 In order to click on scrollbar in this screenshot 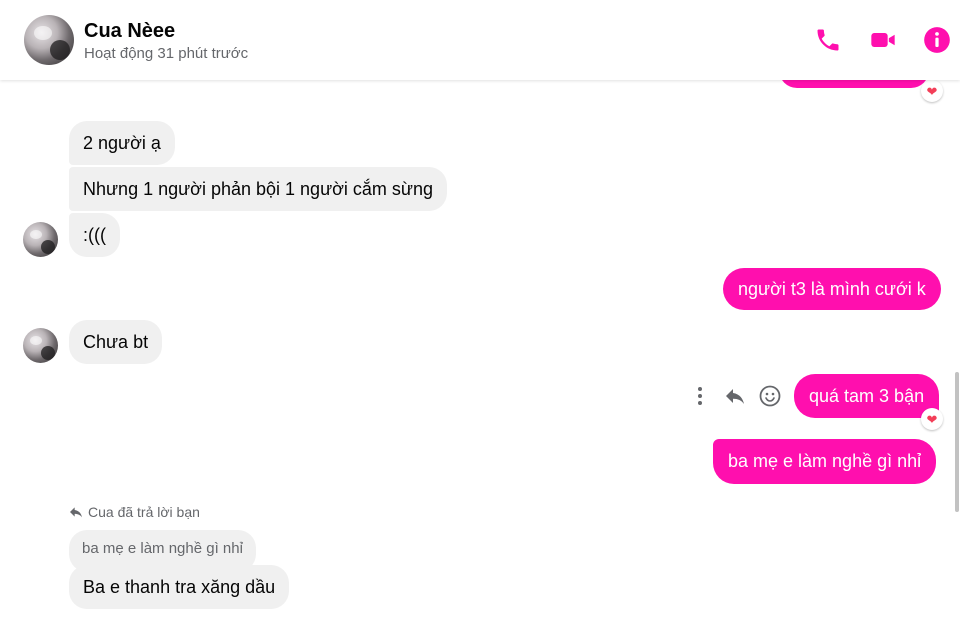, I will do `click(957, 442)`.